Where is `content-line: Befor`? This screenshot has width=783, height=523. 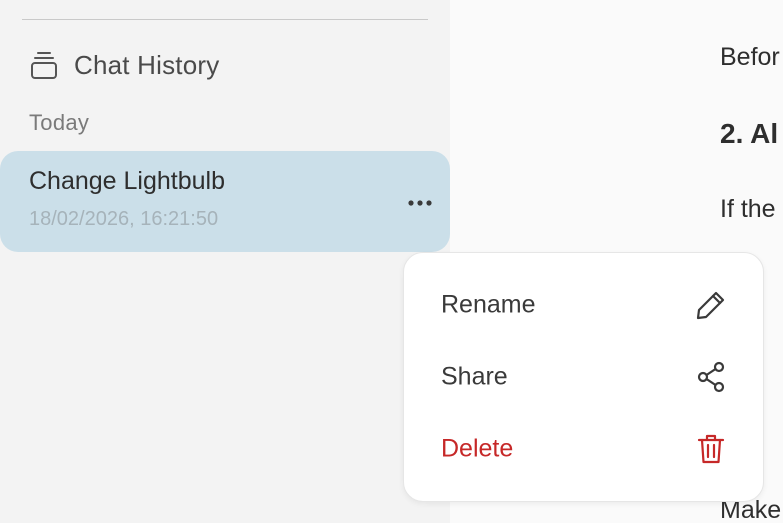
content-line: Befor is located at coordinates (750, 57).